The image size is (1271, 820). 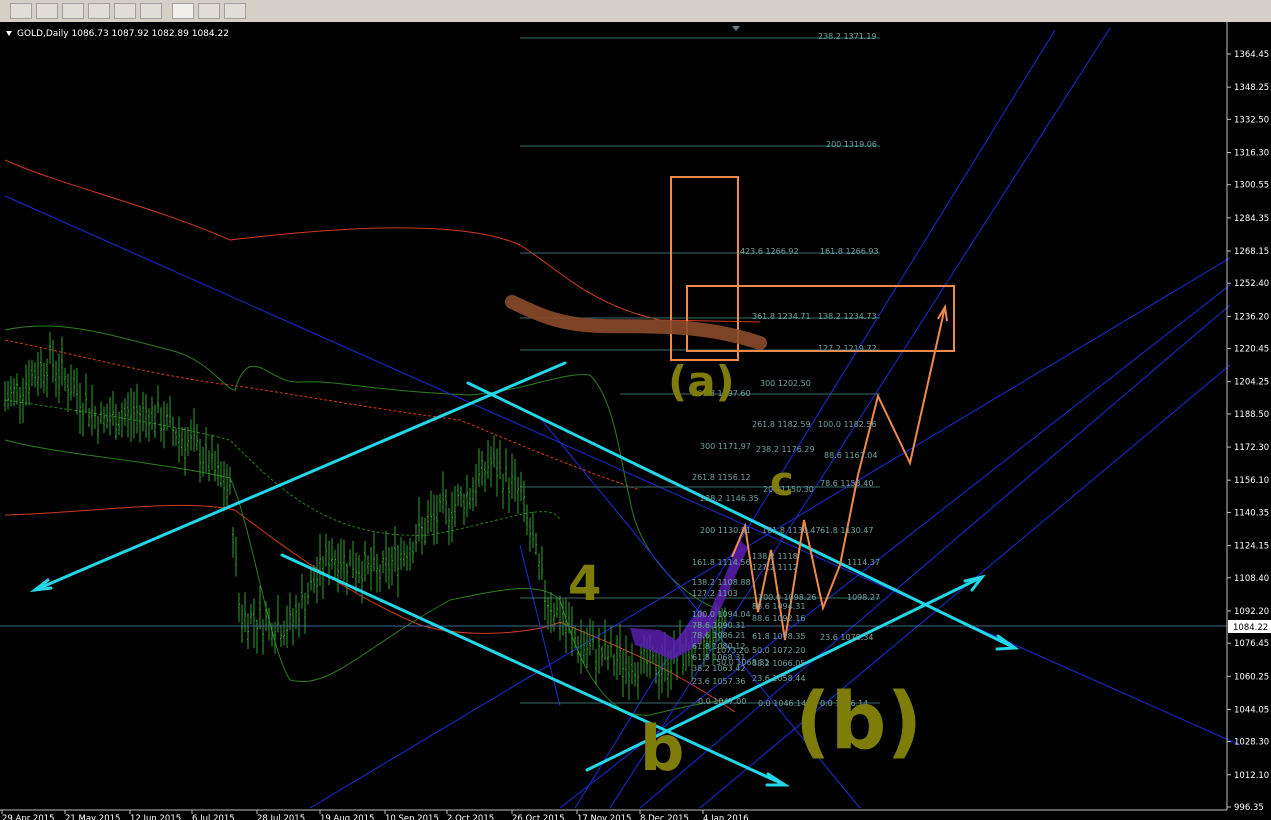 I want to click on date-tick-label: 21 May 2015, so click(x=92, y=817).